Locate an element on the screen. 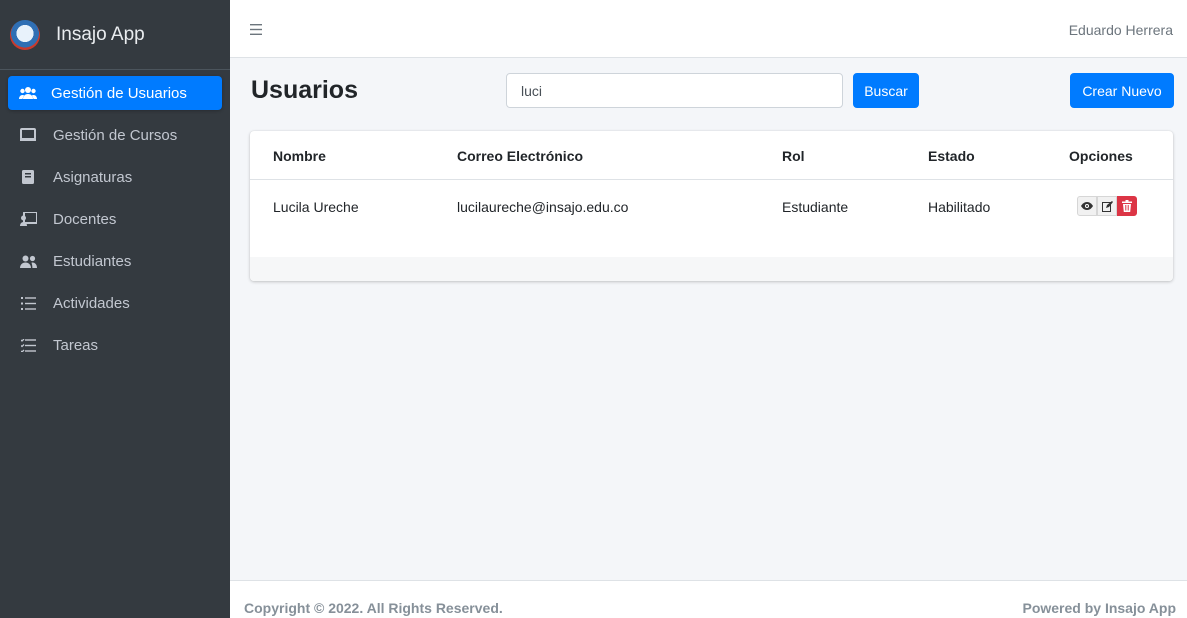 This screenshot has height=618, width=1187. sidebar-item-gestion-cursos: Gestión de Cursos is located at coordinates (115, 135).